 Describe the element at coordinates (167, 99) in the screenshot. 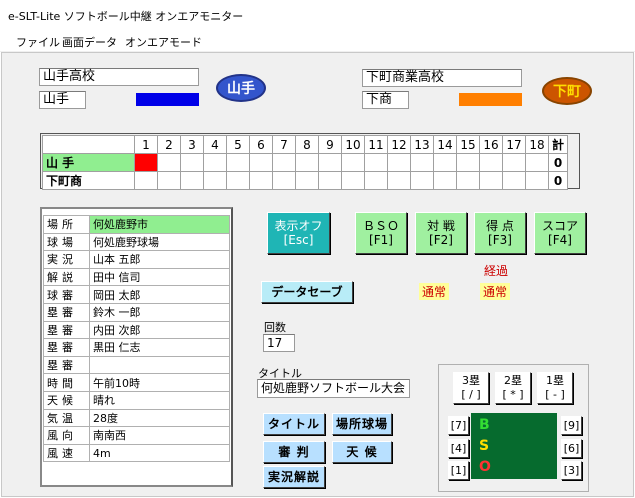

I see `home-color-swatch` at that location.